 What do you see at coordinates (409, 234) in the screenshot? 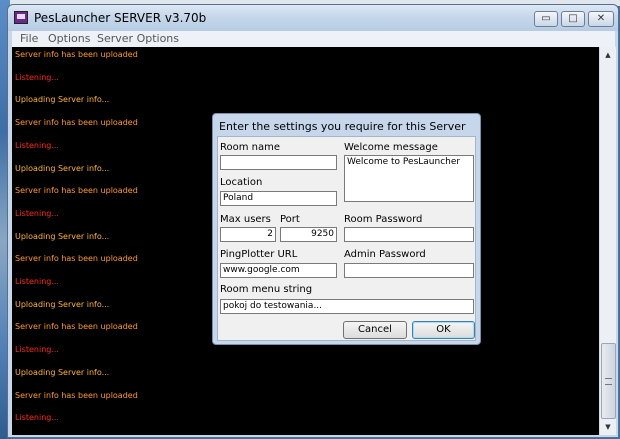
I see `room-password-input` at bounding box center [409, 234].